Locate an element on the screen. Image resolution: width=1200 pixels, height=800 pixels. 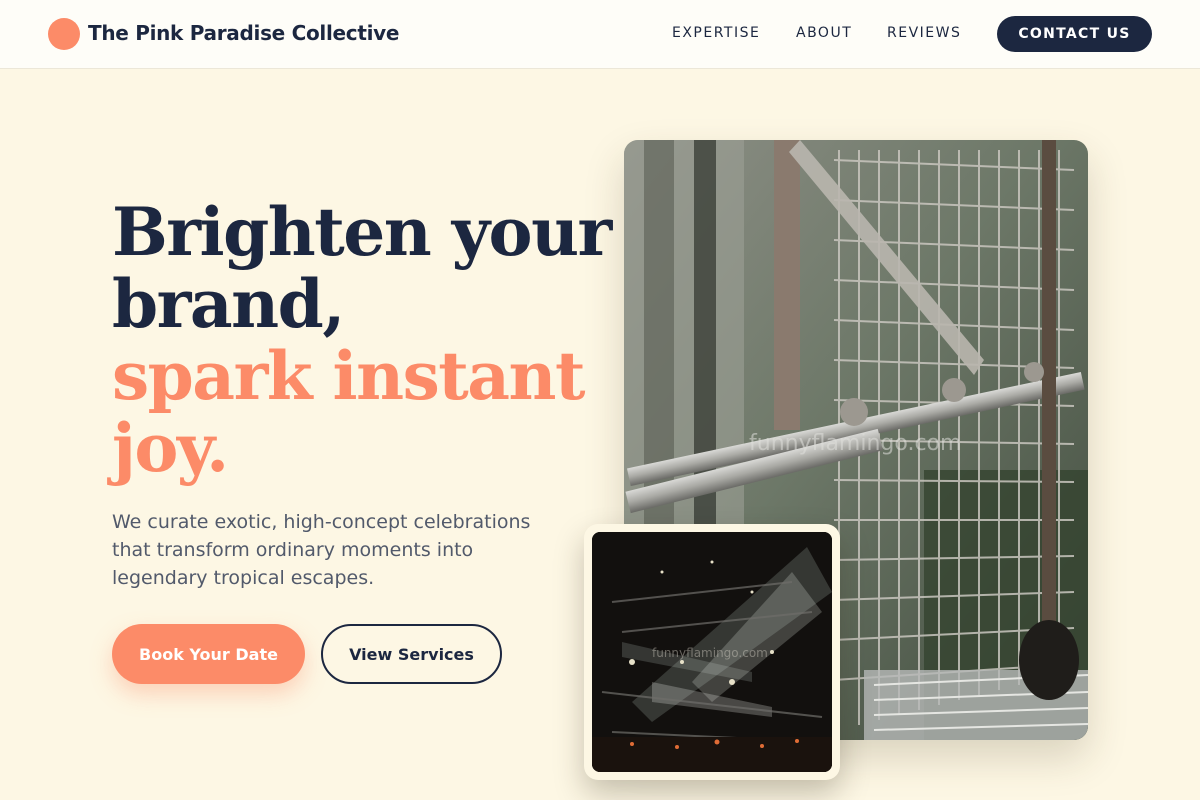
brand-logo-icon is located at coordinates (64, 34).